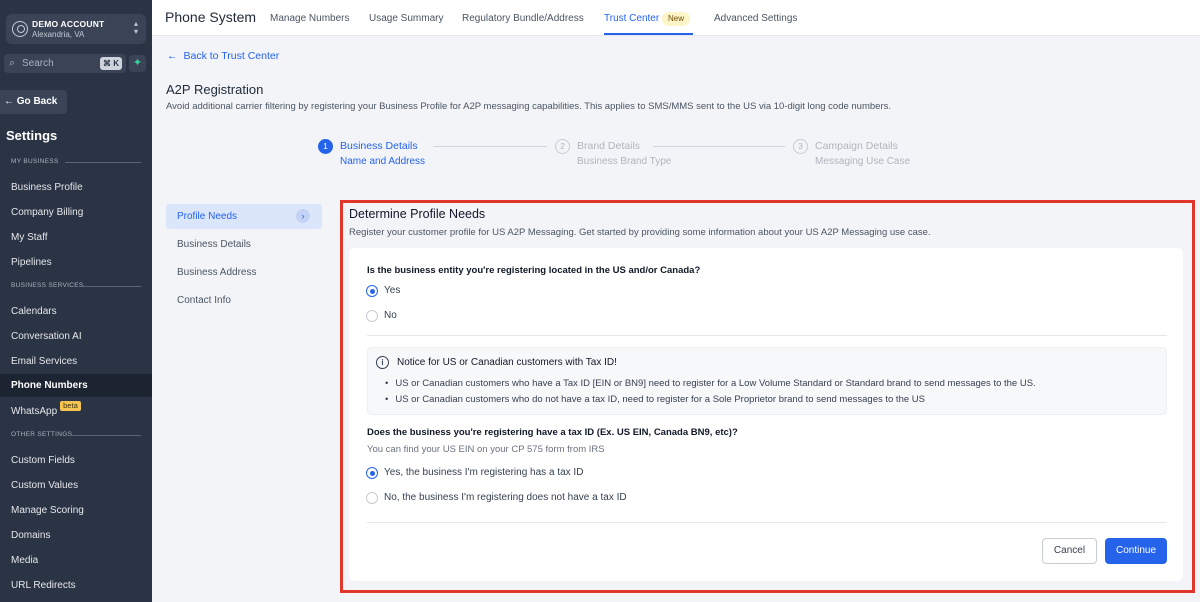  I want to click on sparkle-icon: ✦, so click(137, 63).